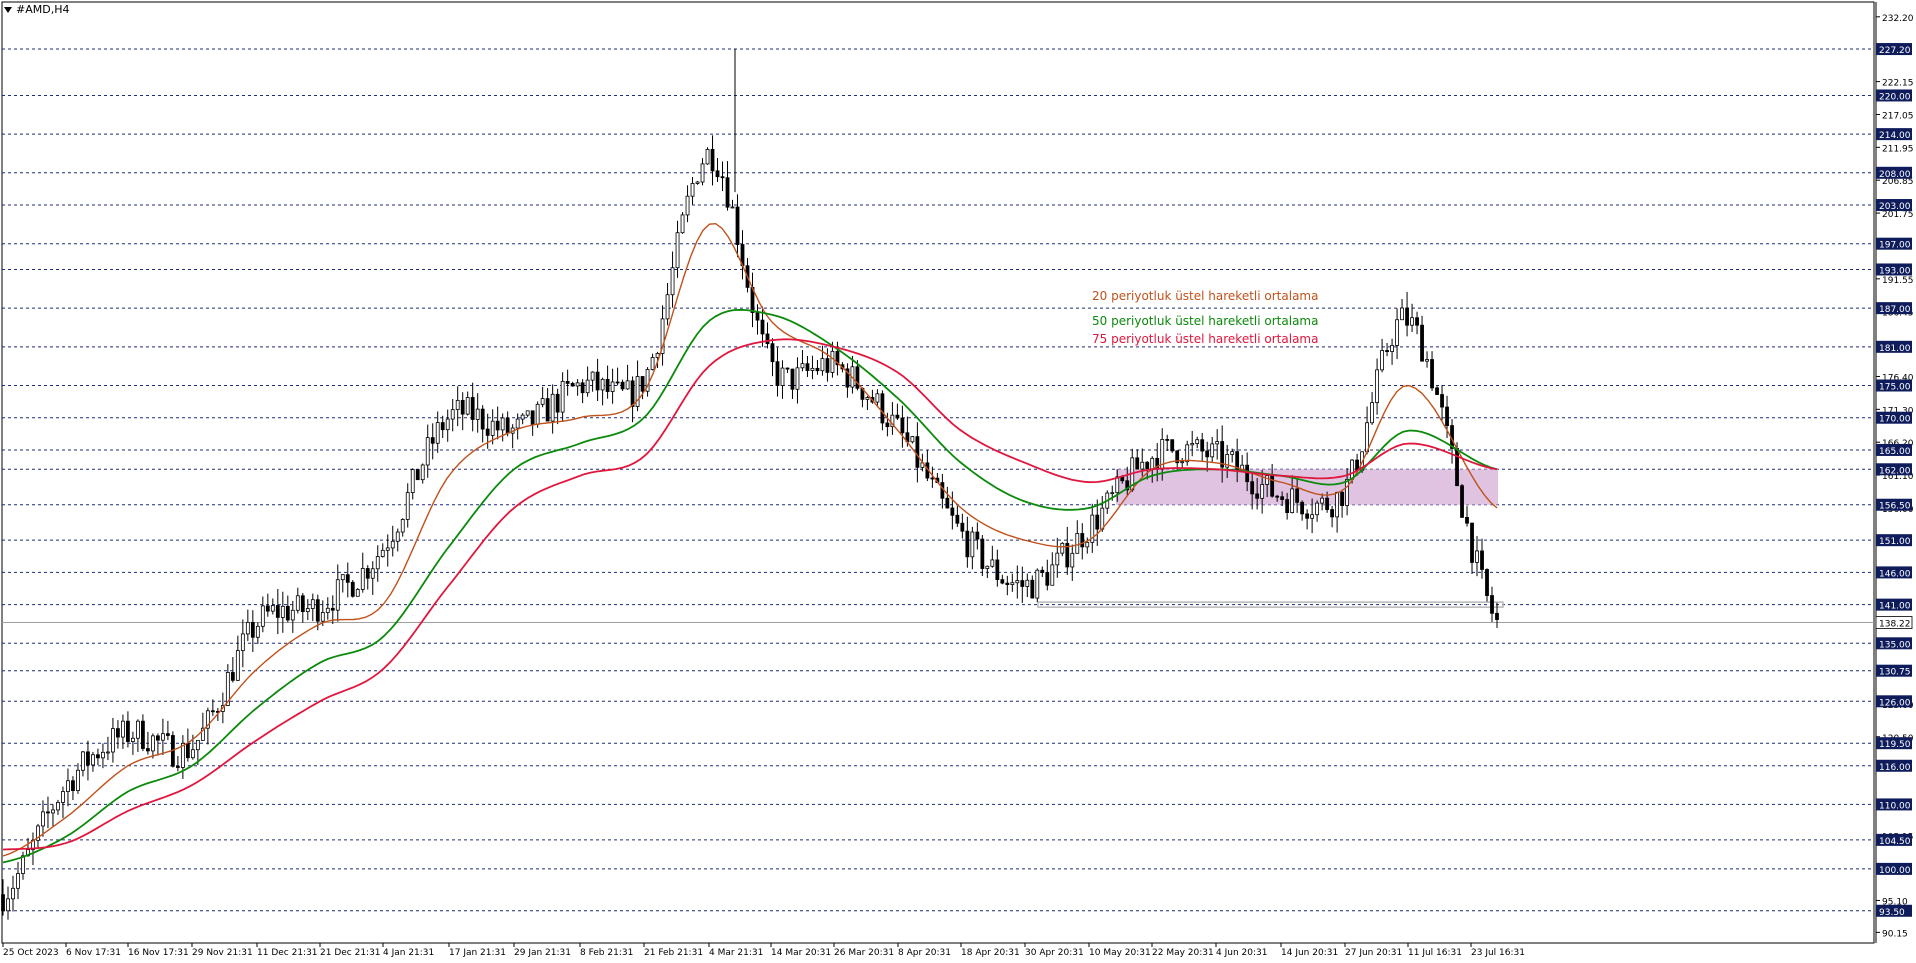 The image size is (1916, 963). Describe the element at coordinates (1895, 207) in the screenshot. I see `level-label: 203.00` at that location.